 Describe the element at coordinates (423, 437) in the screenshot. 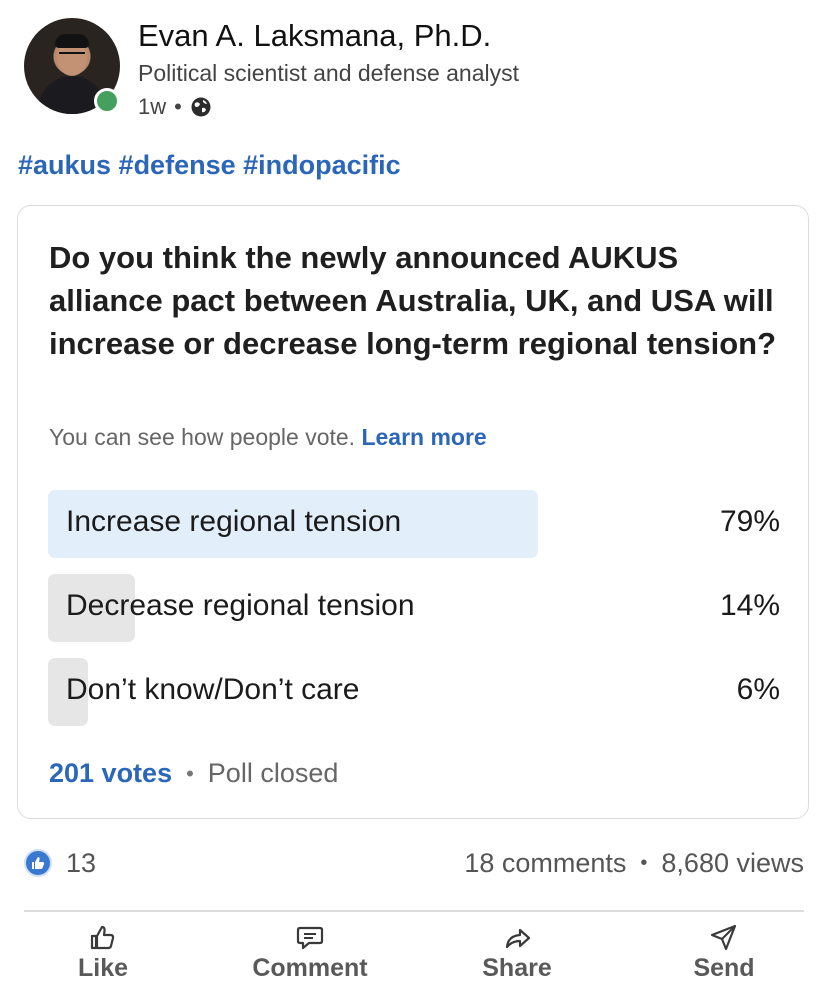

I see `learn-more-link: Learn more` at that location.